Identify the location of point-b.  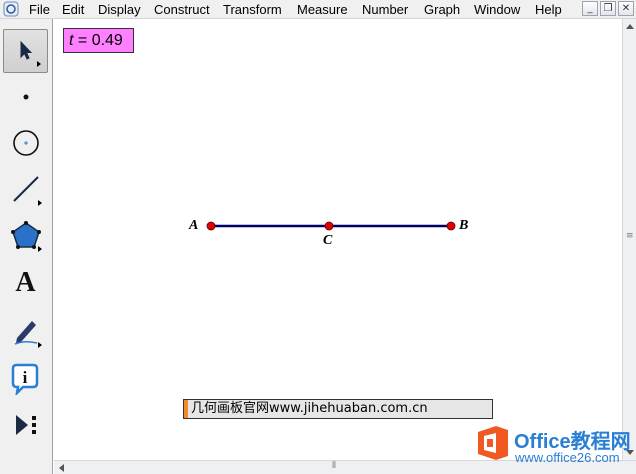
(451, 226).